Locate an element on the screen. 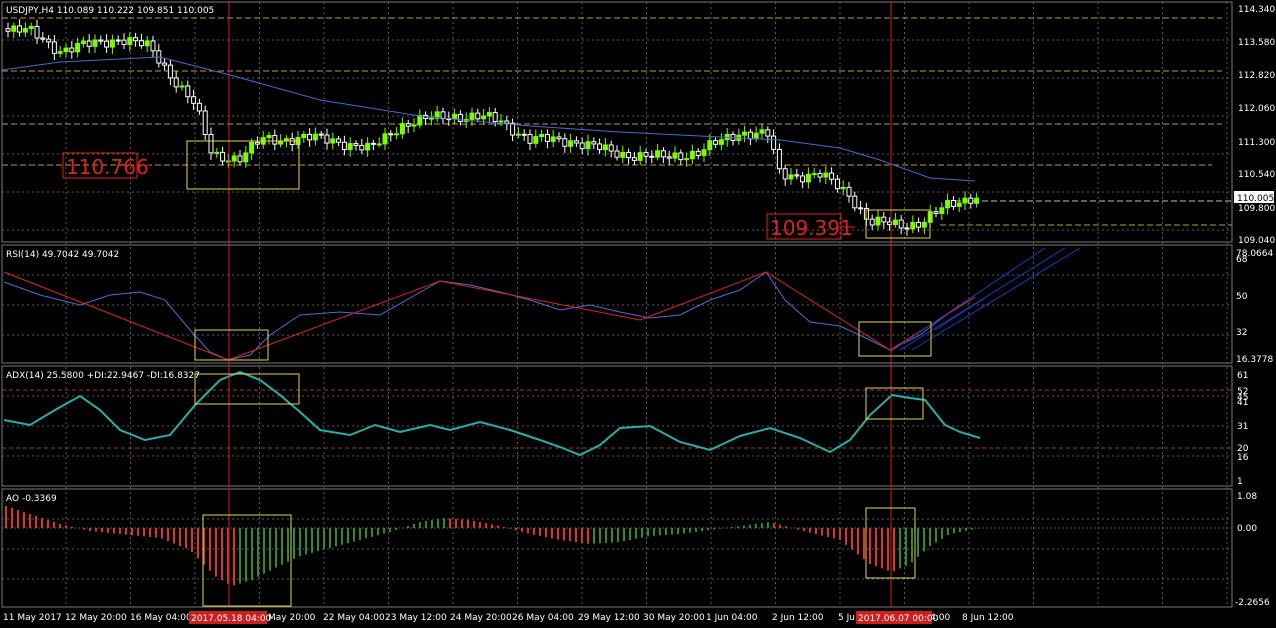 The image size is (1276, 628). annotation-low-label: 109.391 is located at coordinates (811, 228).